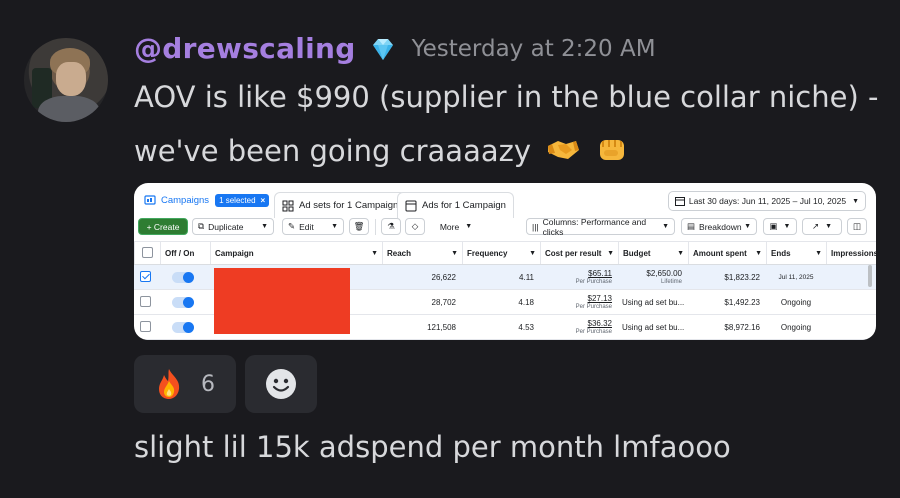 Image resolution: width=900 pixels, height=498 pixels. Describe the element at coordinates (612, 150) in the screenshot. I see `fist-icon` at that location.